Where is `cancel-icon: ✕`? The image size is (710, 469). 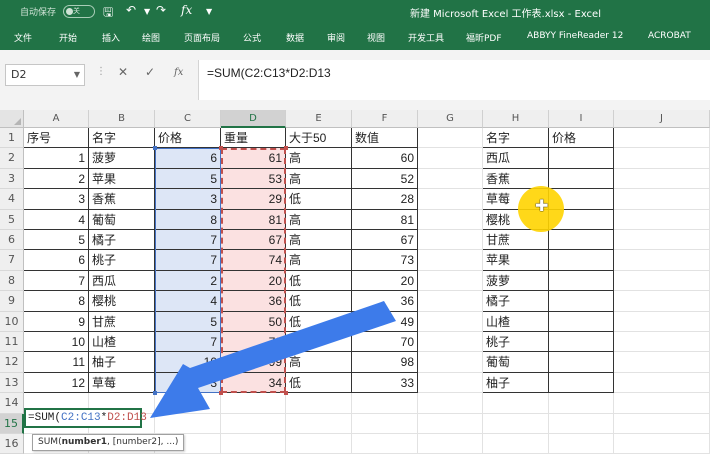 cancel-icon: ✕ is located at coordinates (123, 72).